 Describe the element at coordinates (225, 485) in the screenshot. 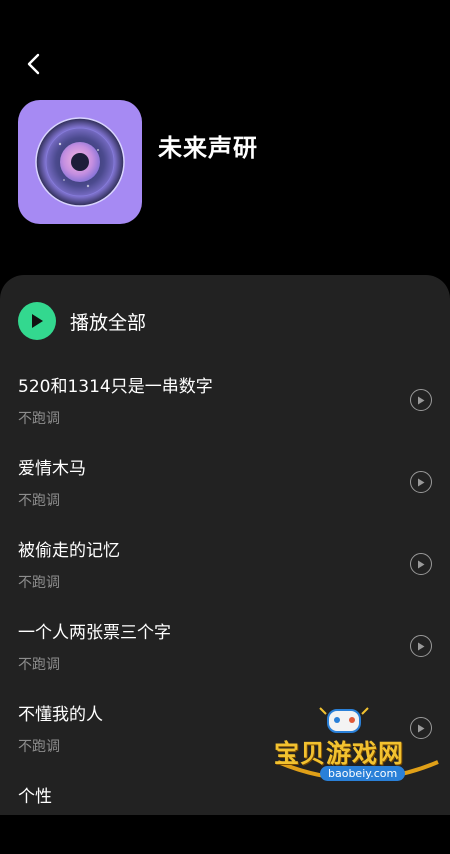

I see `song-item: 爱情木马 不跑调` at that location.